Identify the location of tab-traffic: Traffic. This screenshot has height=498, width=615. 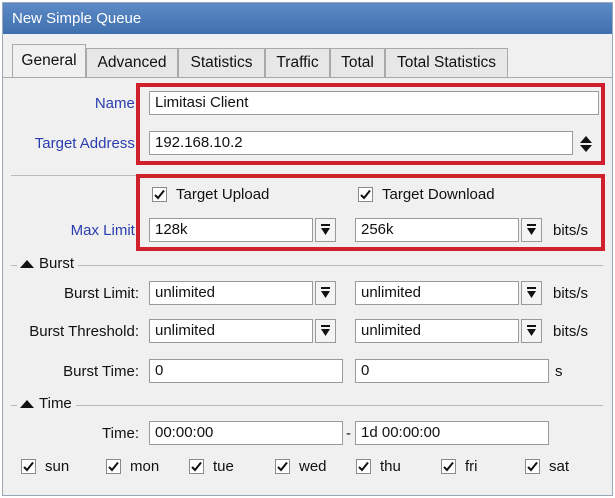
(297, 62).